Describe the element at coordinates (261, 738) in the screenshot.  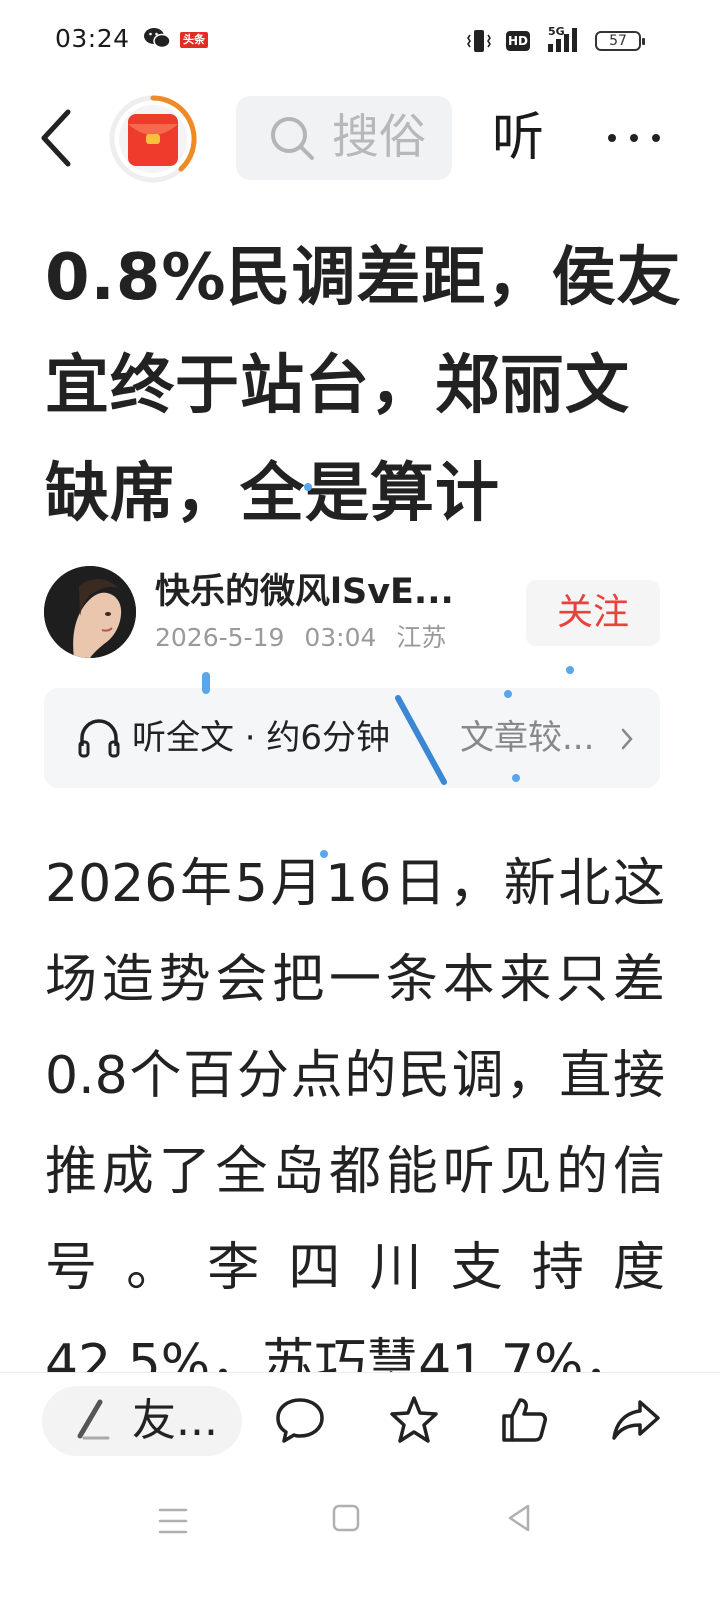
I see `listen-full-label: 听全文 · 约6分钟` at that location.